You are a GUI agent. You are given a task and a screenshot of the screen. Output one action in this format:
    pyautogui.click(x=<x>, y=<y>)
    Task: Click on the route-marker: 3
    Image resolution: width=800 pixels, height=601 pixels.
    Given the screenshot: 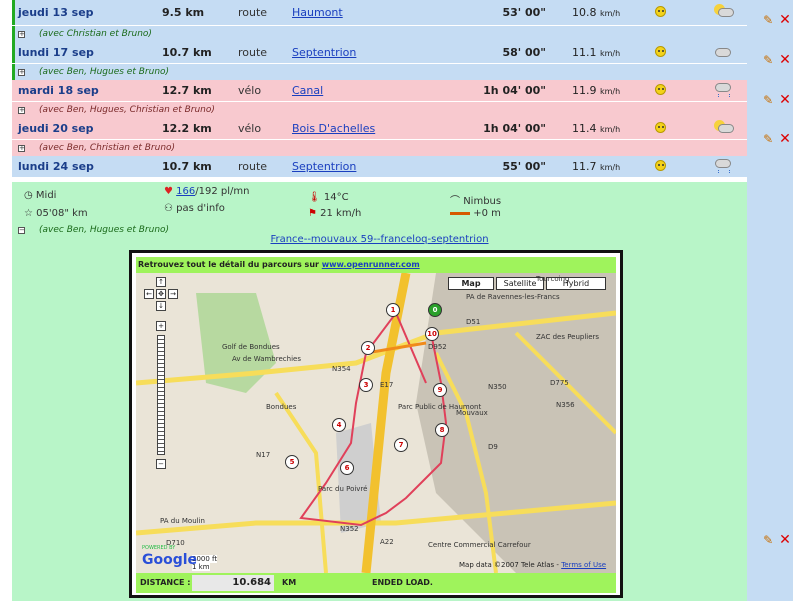 What is the action you would take?
    pyautogui.click(x=366, y=385)
    